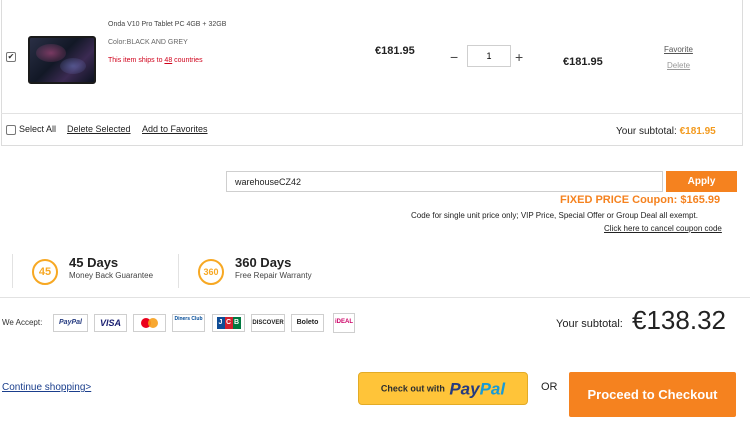  What do you see at coordinates (268, 323) in the screenshot?
I see `discover-logo-icon: DISCOVER` at bounding box center [268, 323].